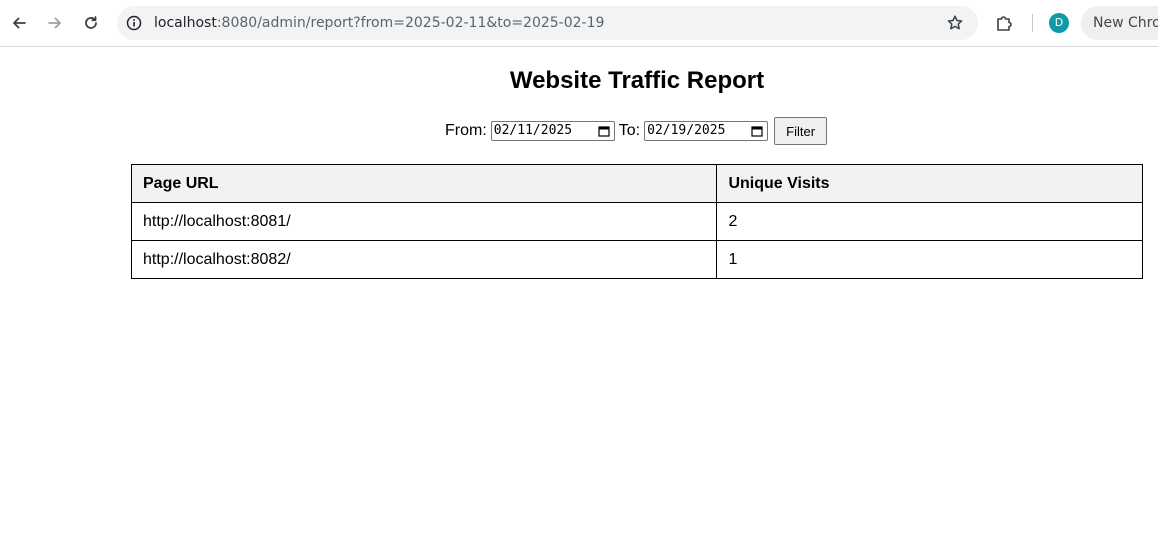 The image size is (1158, 533). Describe the element at coordinates (1059, 23) in the screenshot. I see `profile-avatar: D` at that location.